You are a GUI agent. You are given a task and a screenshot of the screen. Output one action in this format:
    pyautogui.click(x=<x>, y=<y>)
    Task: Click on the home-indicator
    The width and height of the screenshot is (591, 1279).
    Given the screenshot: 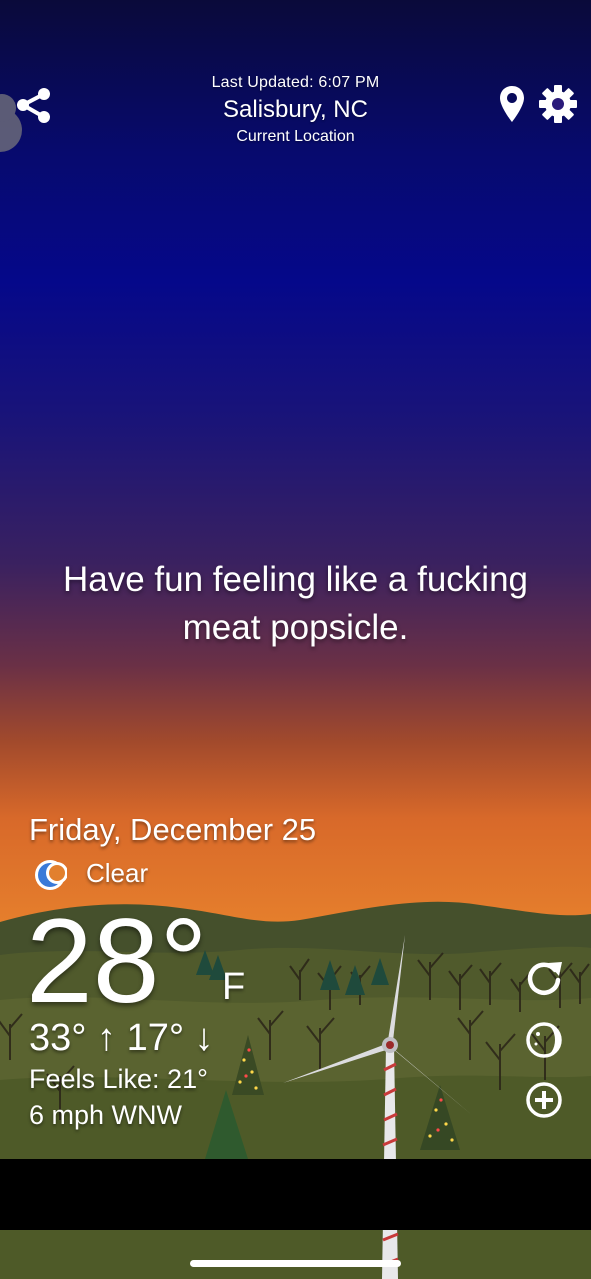 What is the action you would take?
    pyautogui.click(x=295, y=1263)
    